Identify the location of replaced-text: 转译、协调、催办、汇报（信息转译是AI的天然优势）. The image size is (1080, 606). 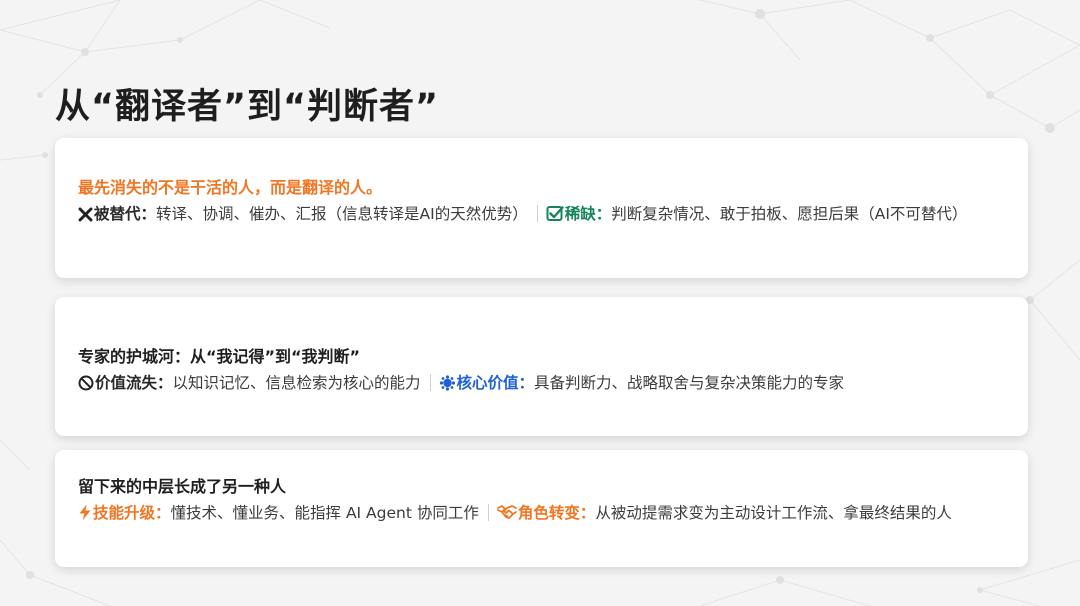
(342, 214).